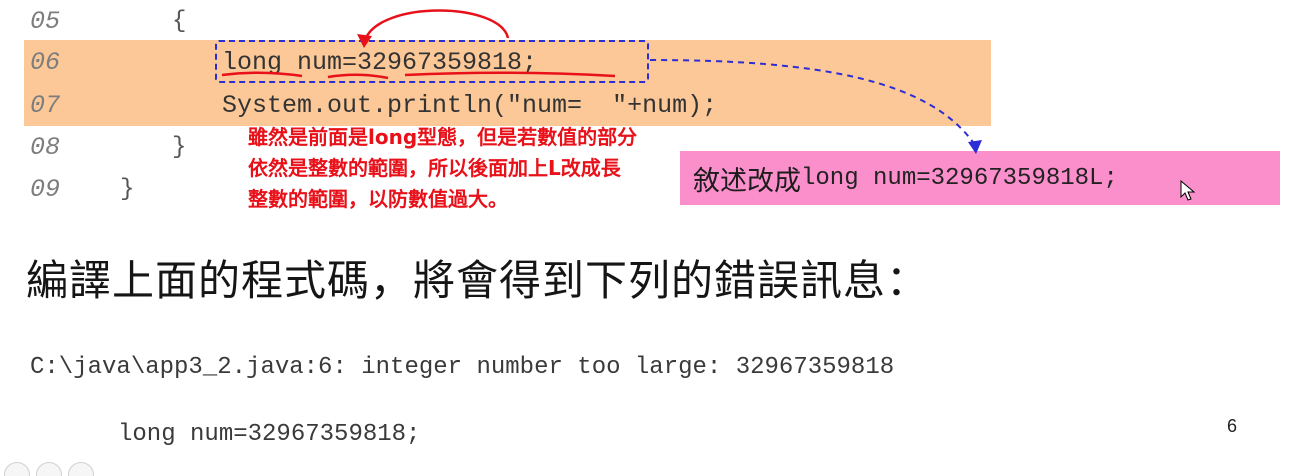  What do you see at coordinates (495, 22) in the screenshot?
I see `code-line-05: 05 {` at bounding box center [495, 22].